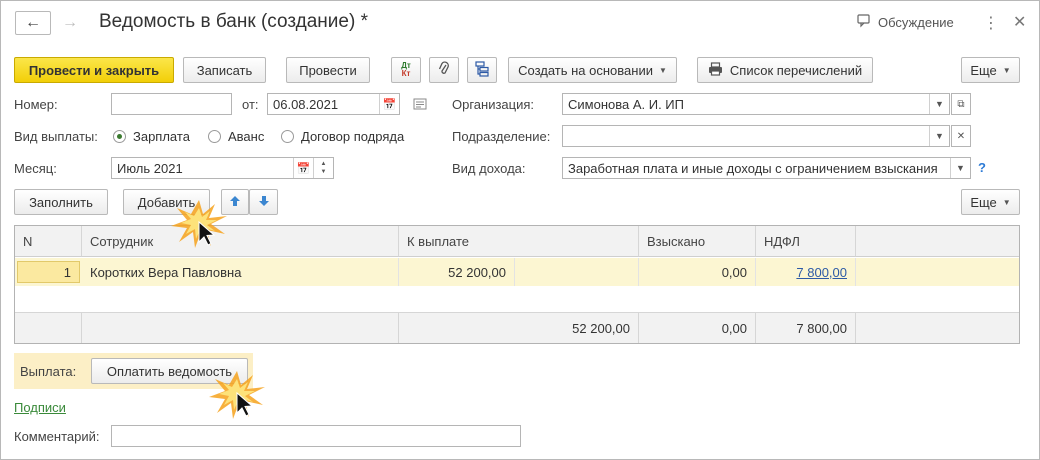 Image resolution: width=1040 pixels, height=460 pixels. What do you see at coordinates (222, 168) in the screenshot?
I see `month-input: Июль 2021 📅 ▲ ▼` at bounding box center [222, 168].